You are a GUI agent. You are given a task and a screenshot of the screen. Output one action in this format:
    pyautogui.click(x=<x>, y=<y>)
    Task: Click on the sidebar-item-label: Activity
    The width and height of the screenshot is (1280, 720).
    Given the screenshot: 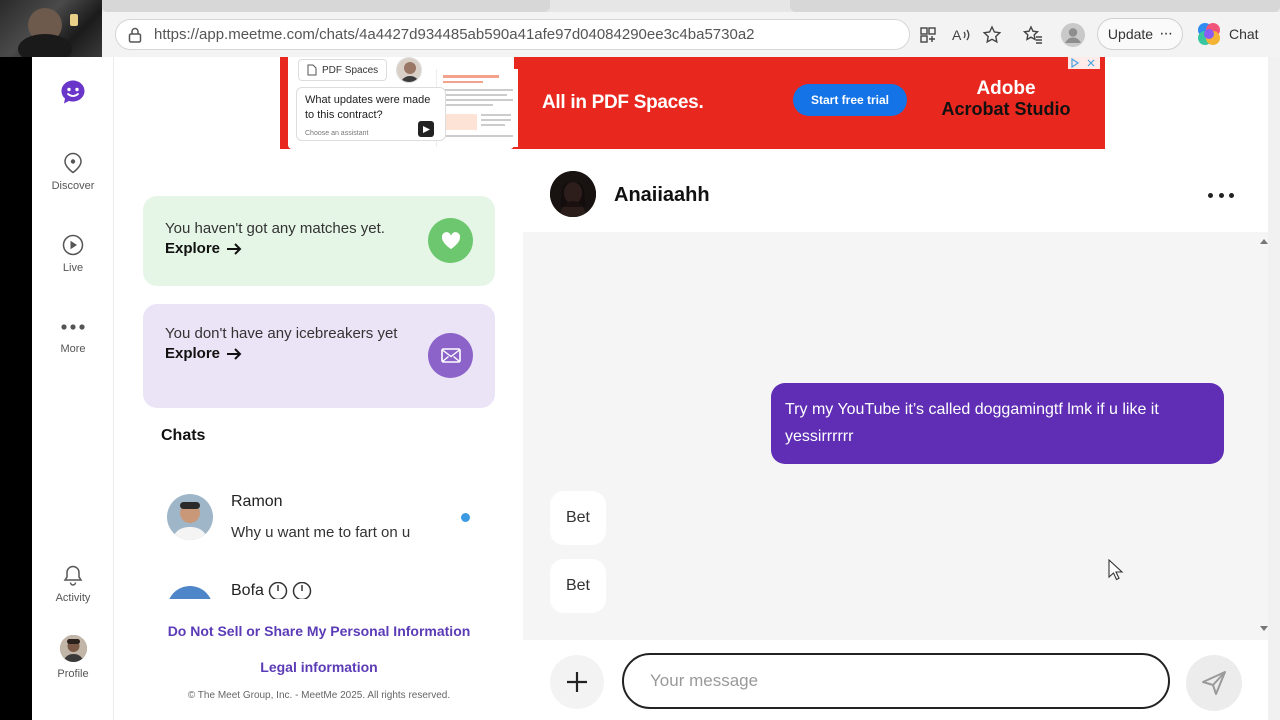 What is the action you would take?
    pyautogui.click(x=73, y=598)
    